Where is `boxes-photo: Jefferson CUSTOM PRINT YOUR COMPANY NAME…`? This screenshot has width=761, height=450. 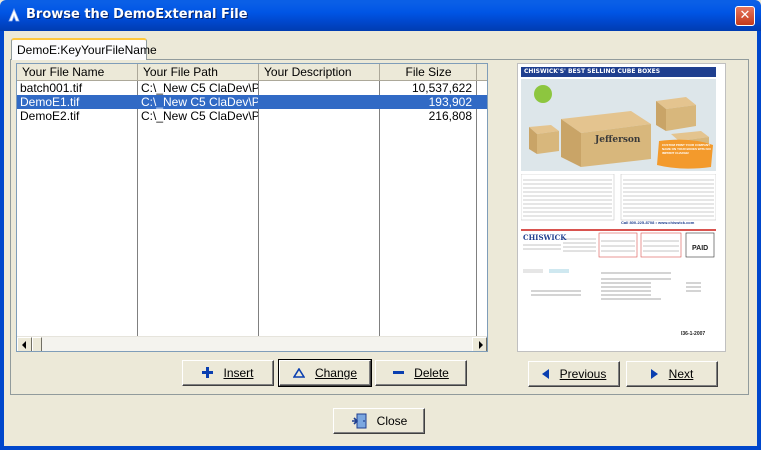
boxes-photo: Jefferson CUSTOM PRINT YOUR COMPANY NAME… is located at coordinates (618, 125).